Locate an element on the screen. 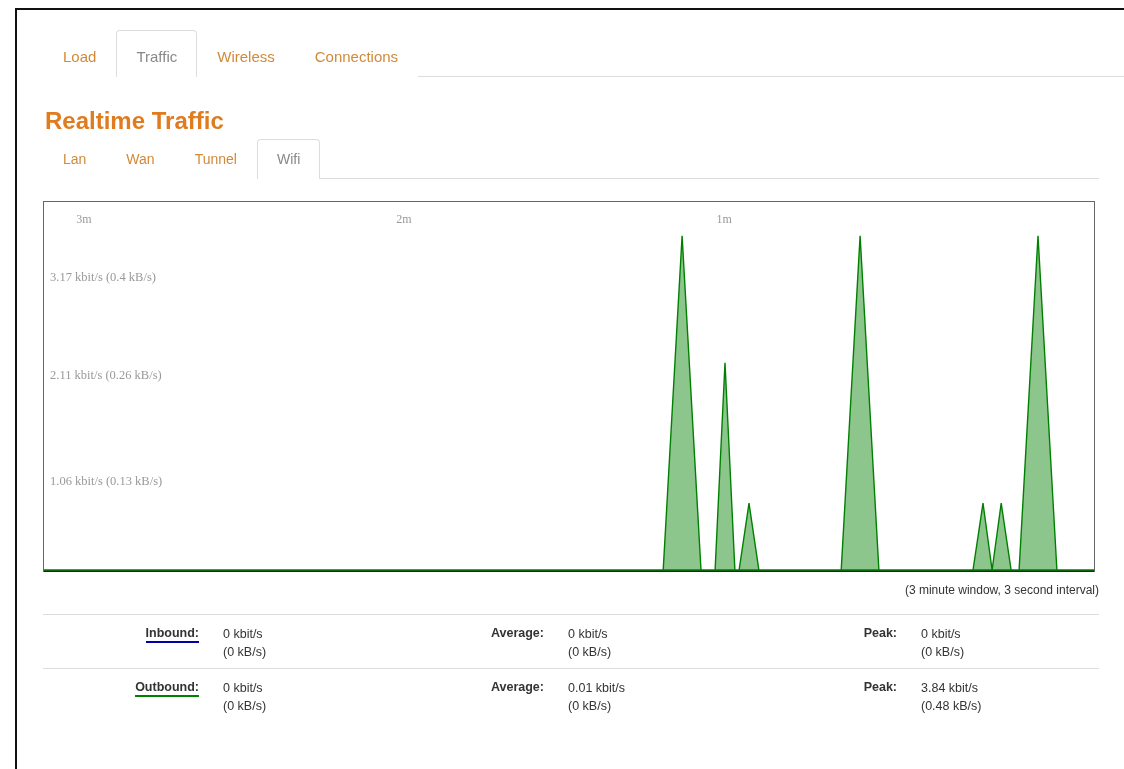 This screenshot has height=769, width=1124. rate-label: 2.11 kbit/s (0.26 kB/s) is located at coordinates (106, 375).